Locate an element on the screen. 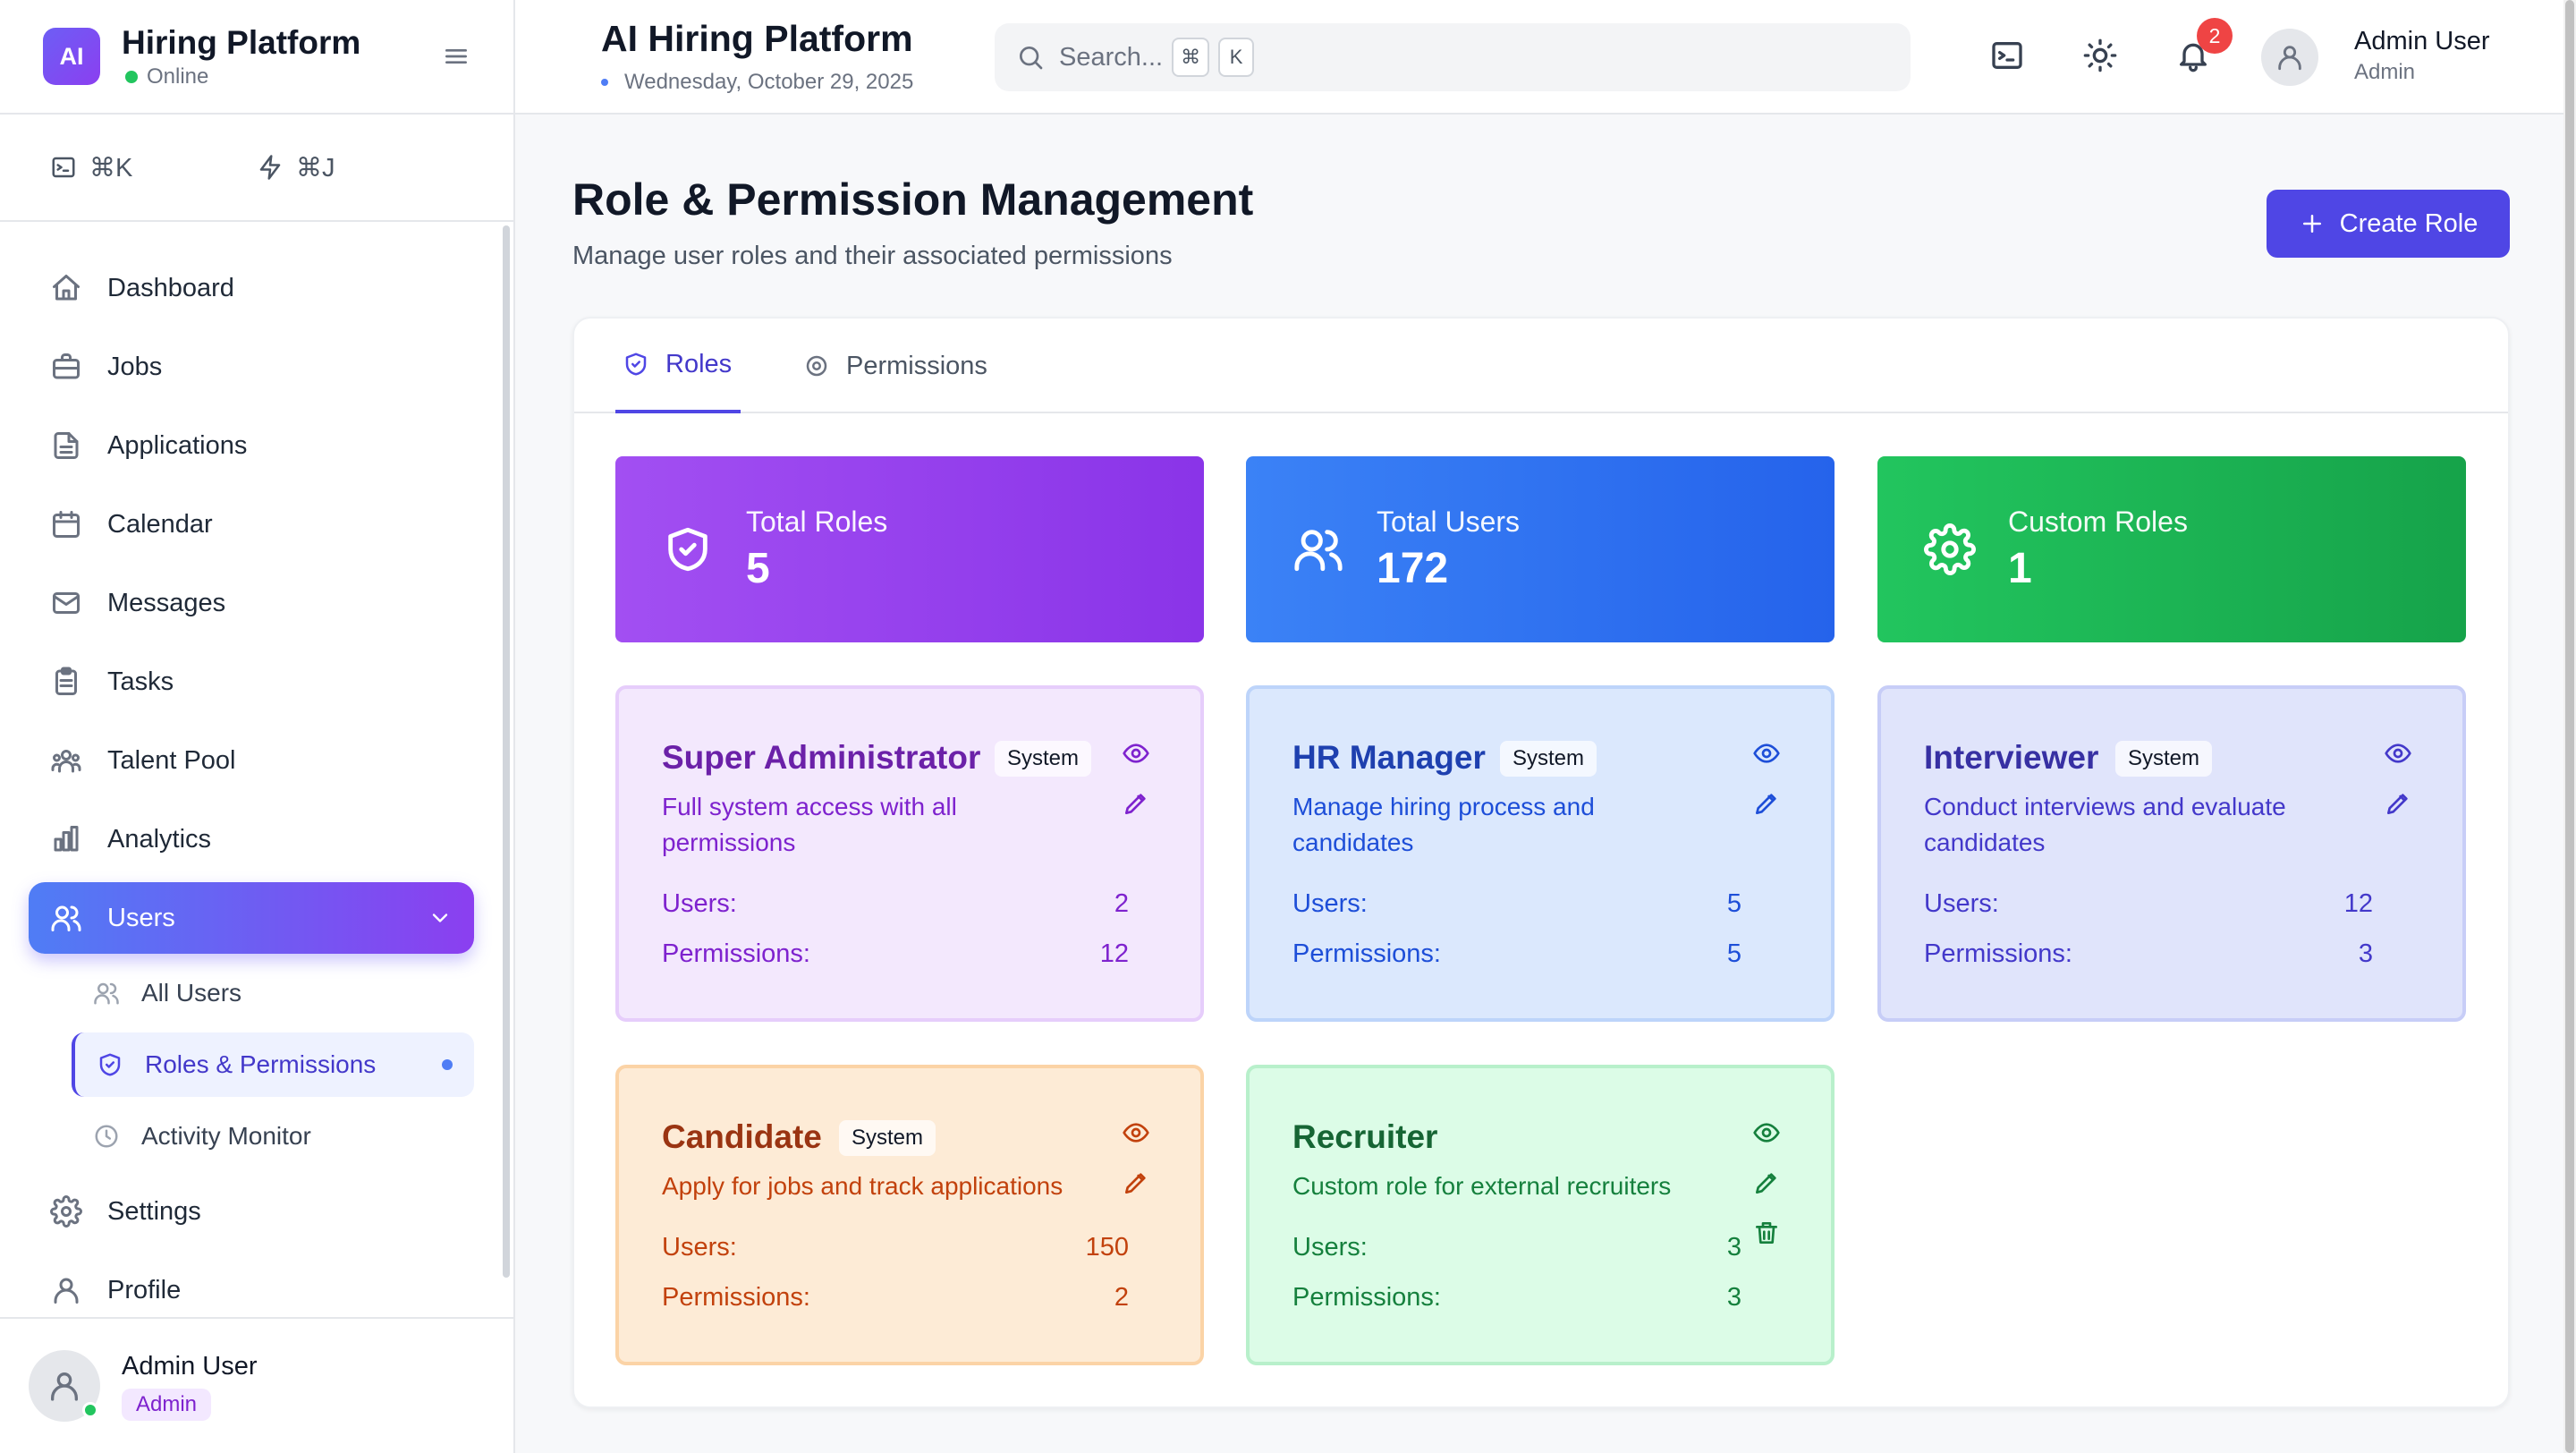 The height and width of the screenshot is (1453, 2576). person-icon is located at coordinates (66, 1291).